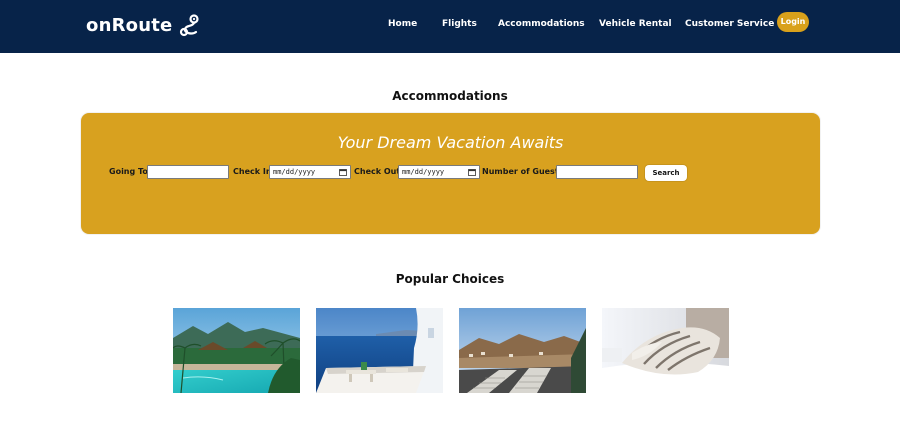 Image resolution: width=900 pixels, height=424 pixels. I want to click on check-out-placeholder: mm/dd/yyyy, so click(423, 172).